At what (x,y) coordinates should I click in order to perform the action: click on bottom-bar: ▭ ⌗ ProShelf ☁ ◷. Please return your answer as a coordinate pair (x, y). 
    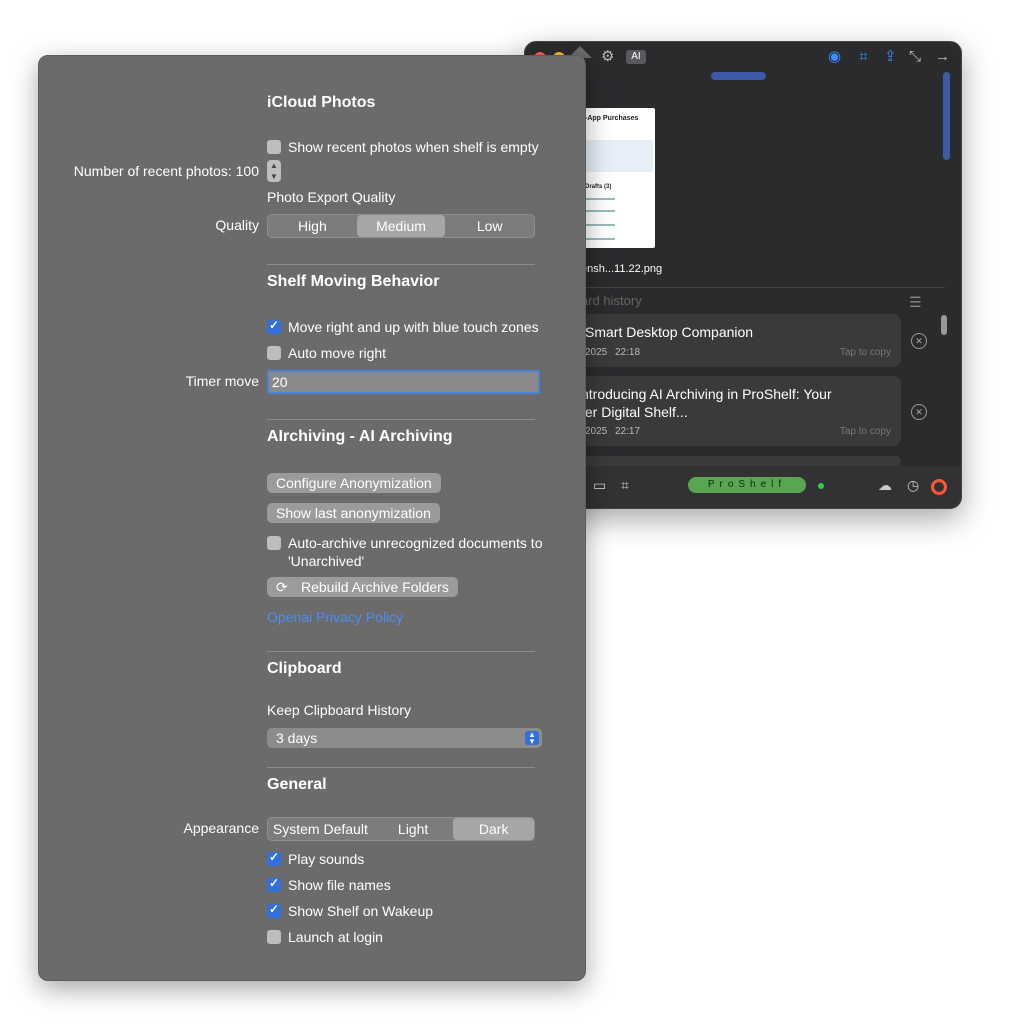
    Looking at the image, I should click on (743, 487).